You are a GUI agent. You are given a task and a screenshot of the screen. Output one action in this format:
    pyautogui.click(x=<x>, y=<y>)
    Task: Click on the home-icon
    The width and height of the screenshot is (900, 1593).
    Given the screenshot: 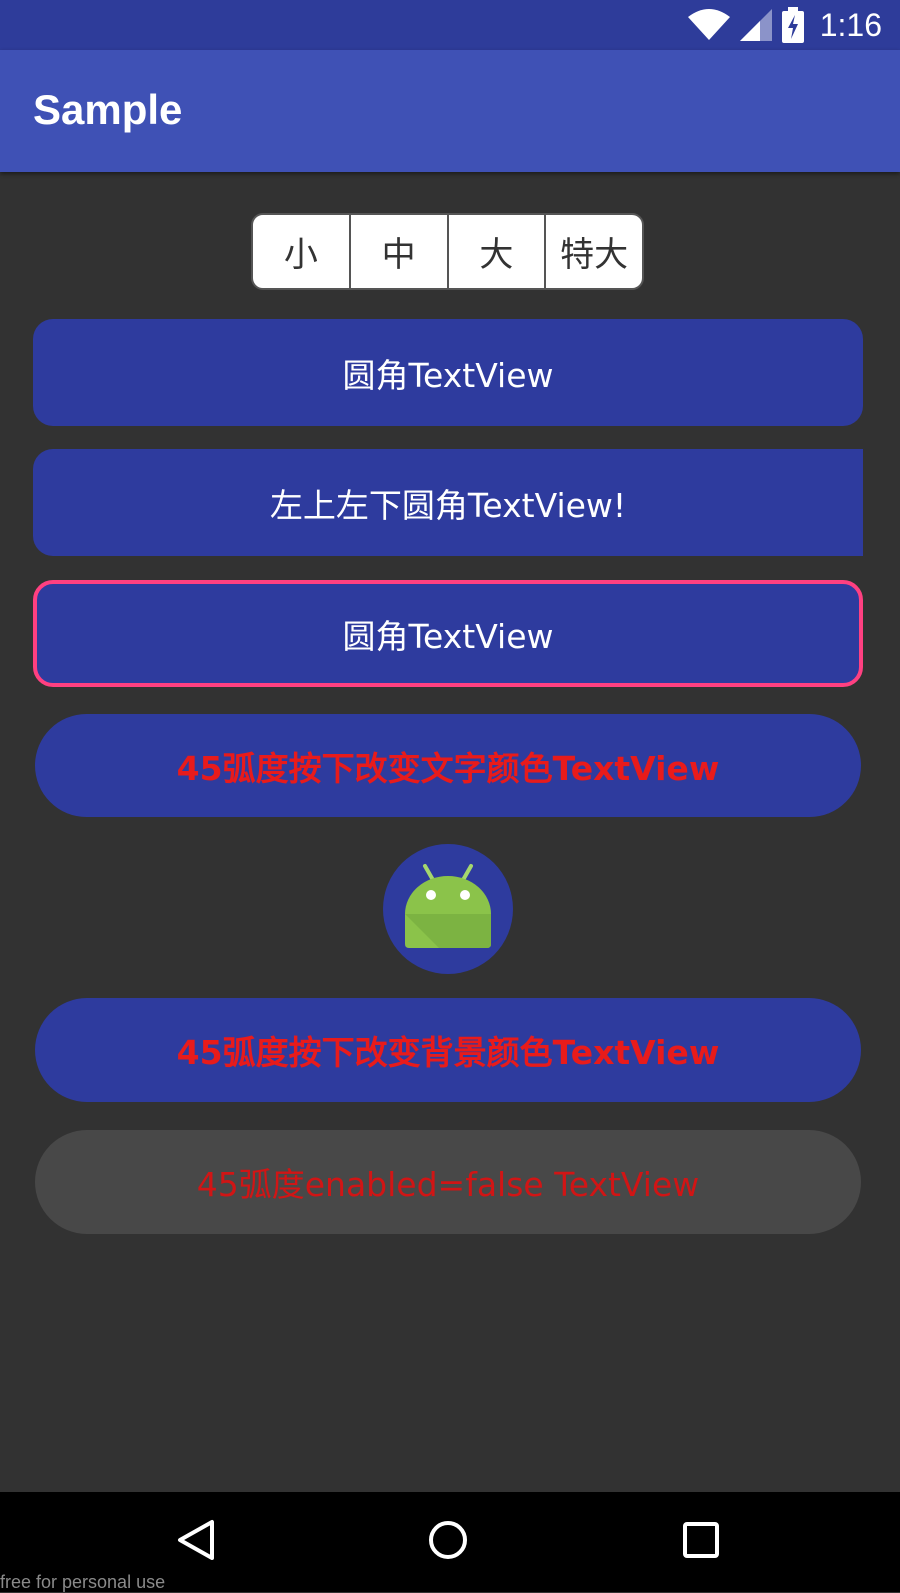 What is the action you would take?
    pyautogui.click(x=448, y=1542)
    